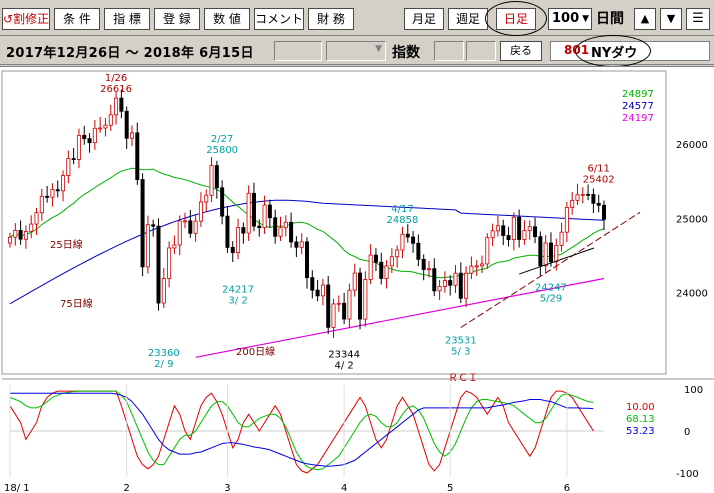 This screenshot has width=714, height=493. What do you see at coordinates (645, 19) in the screenshot?
I see `scroll-up-button: ▲` at bounding box center [645, 19].